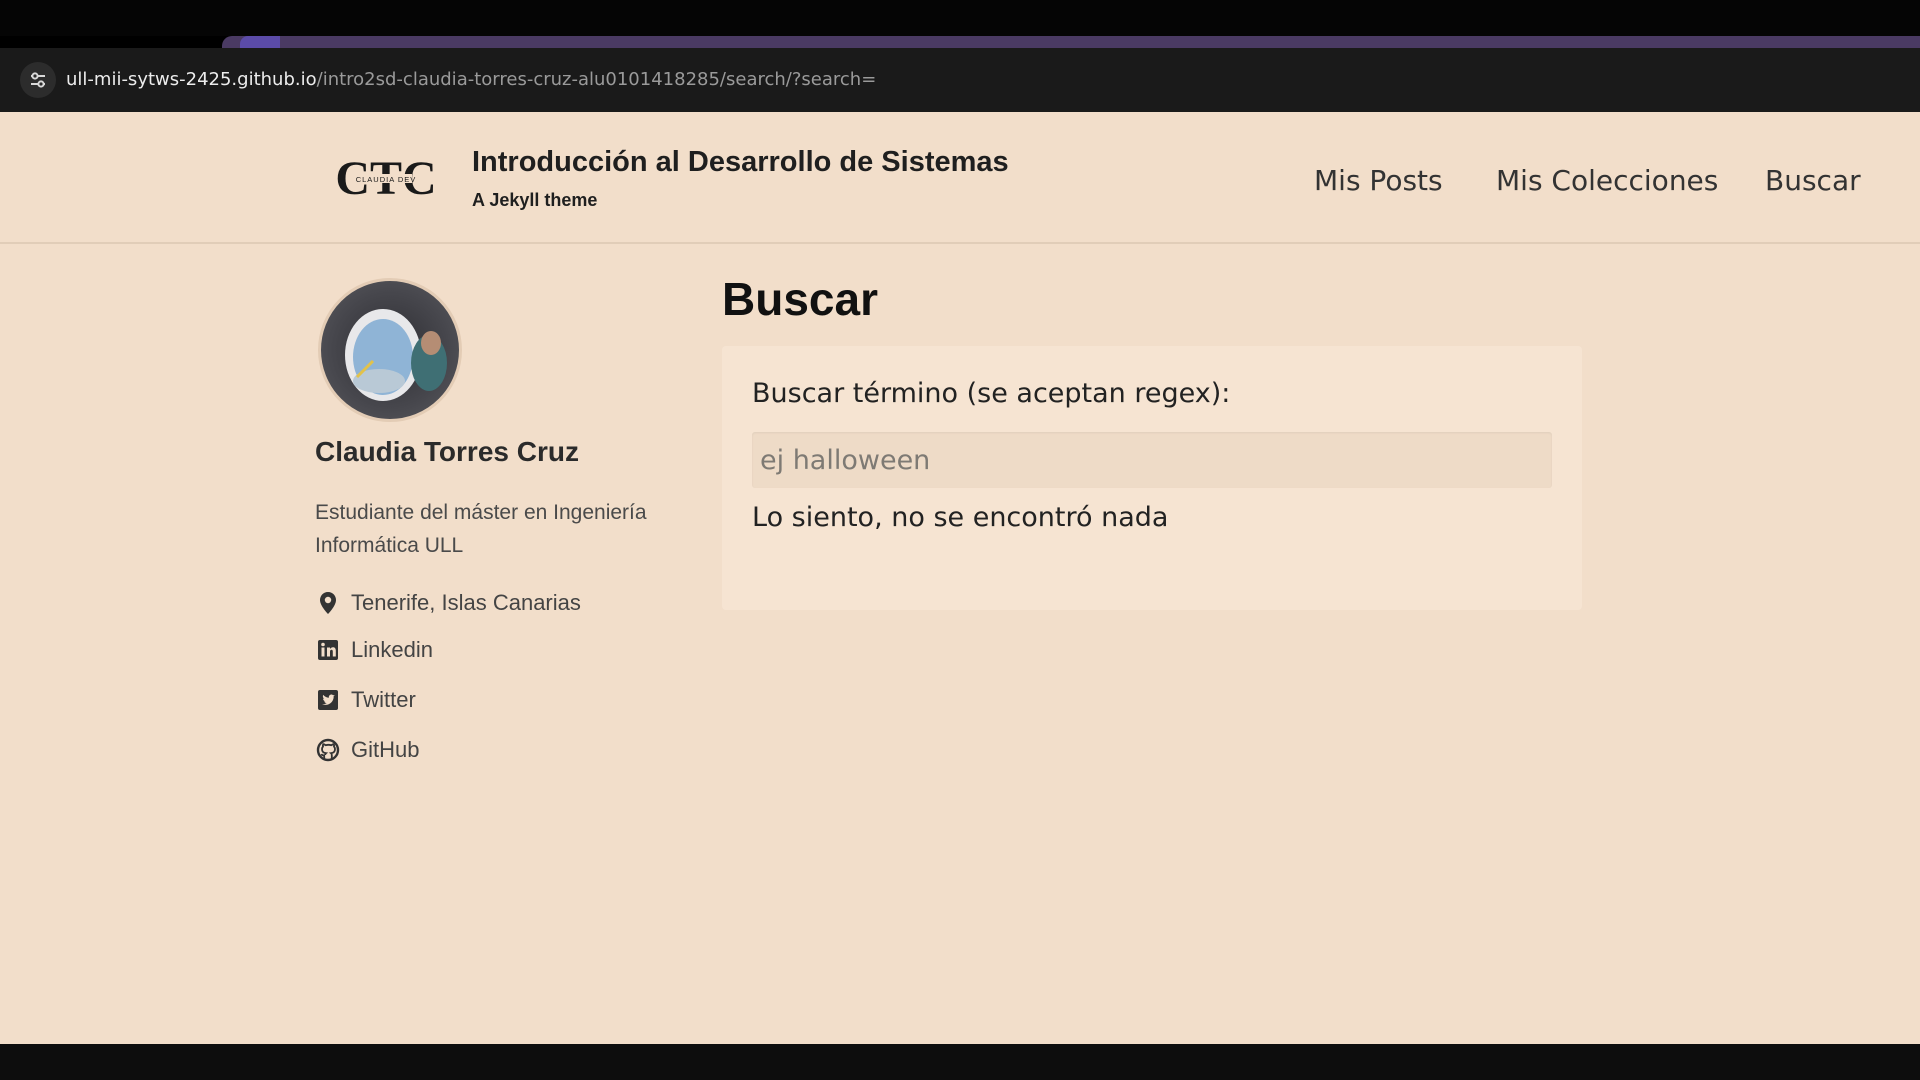 This screenshot has height=1080, width=1920. Describe the element at coordinates (328, 603) in the screenshot. I see `map-marker-icon` at that location.